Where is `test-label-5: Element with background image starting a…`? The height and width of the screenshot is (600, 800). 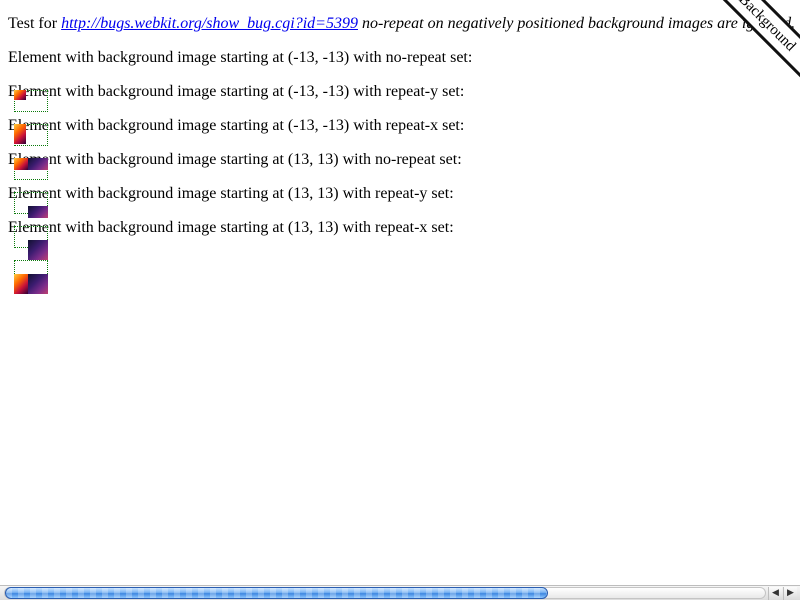
test-label-5: Element with background image starting a… is located at coordinates (231, 193).